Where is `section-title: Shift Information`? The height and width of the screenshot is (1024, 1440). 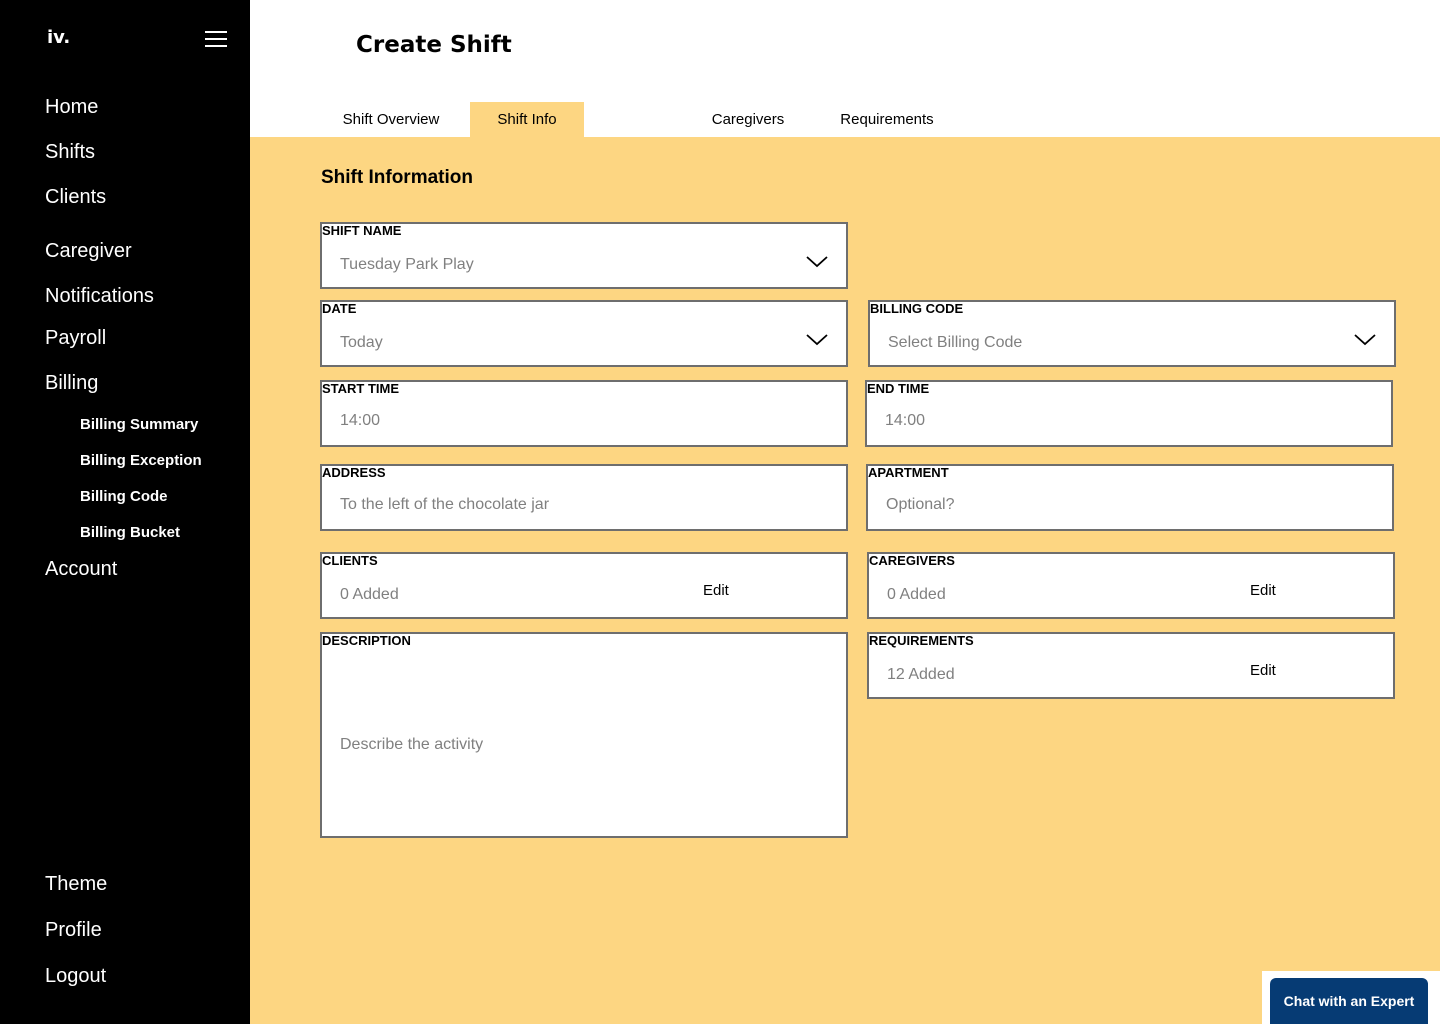 section-title: Shift Information is located at coordinates (397, 177).